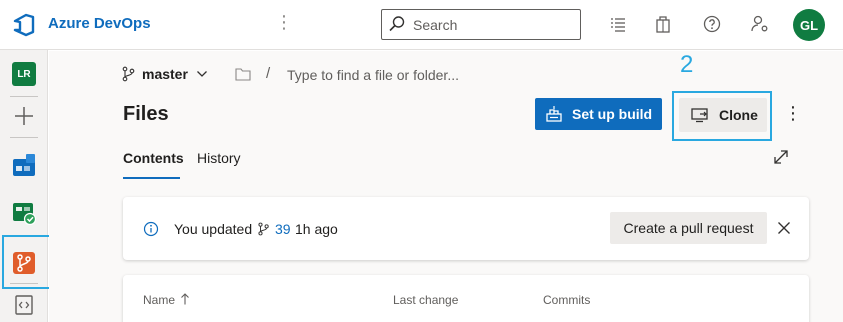 This screenshot has height=322, width=843. I want to click on branch-bar: master /, so click(446, 74).